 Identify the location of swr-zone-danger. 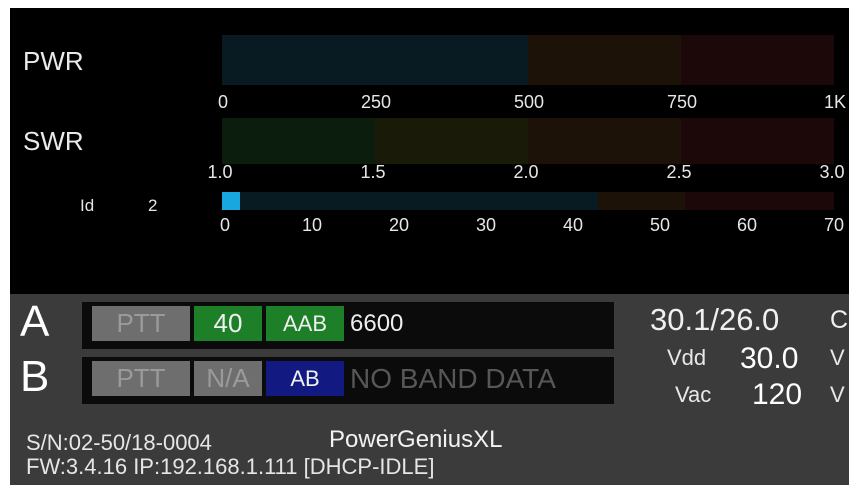
(757, 141).